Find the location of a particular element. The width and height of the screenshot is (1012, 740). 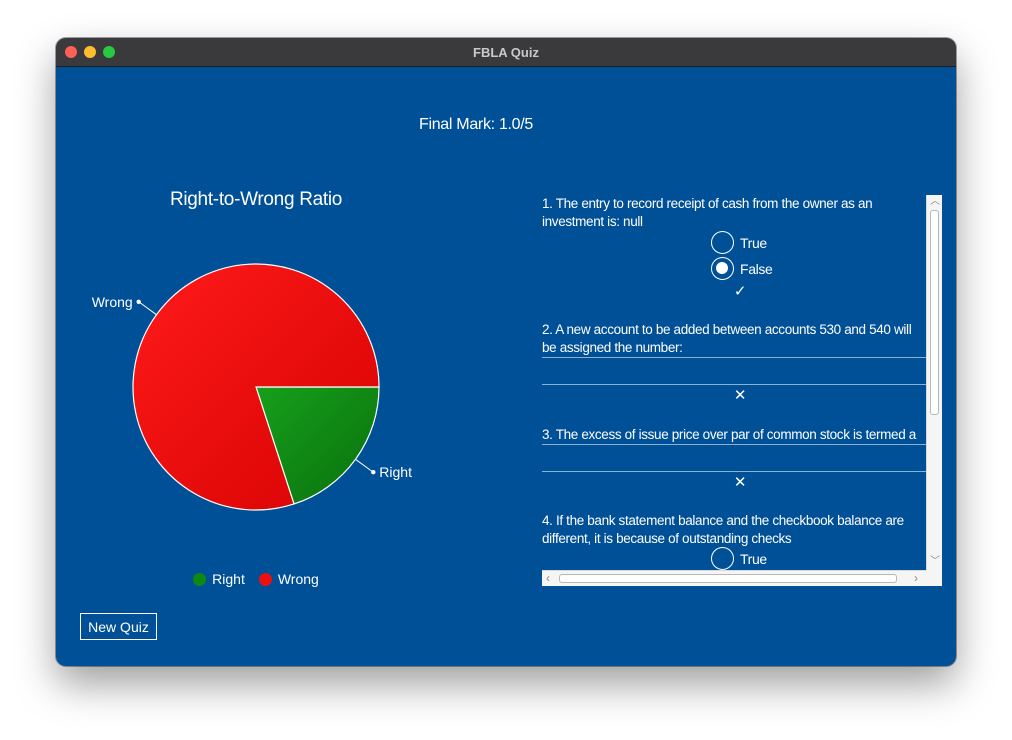

scrollbar-corner is located at coordinates (934, 578).